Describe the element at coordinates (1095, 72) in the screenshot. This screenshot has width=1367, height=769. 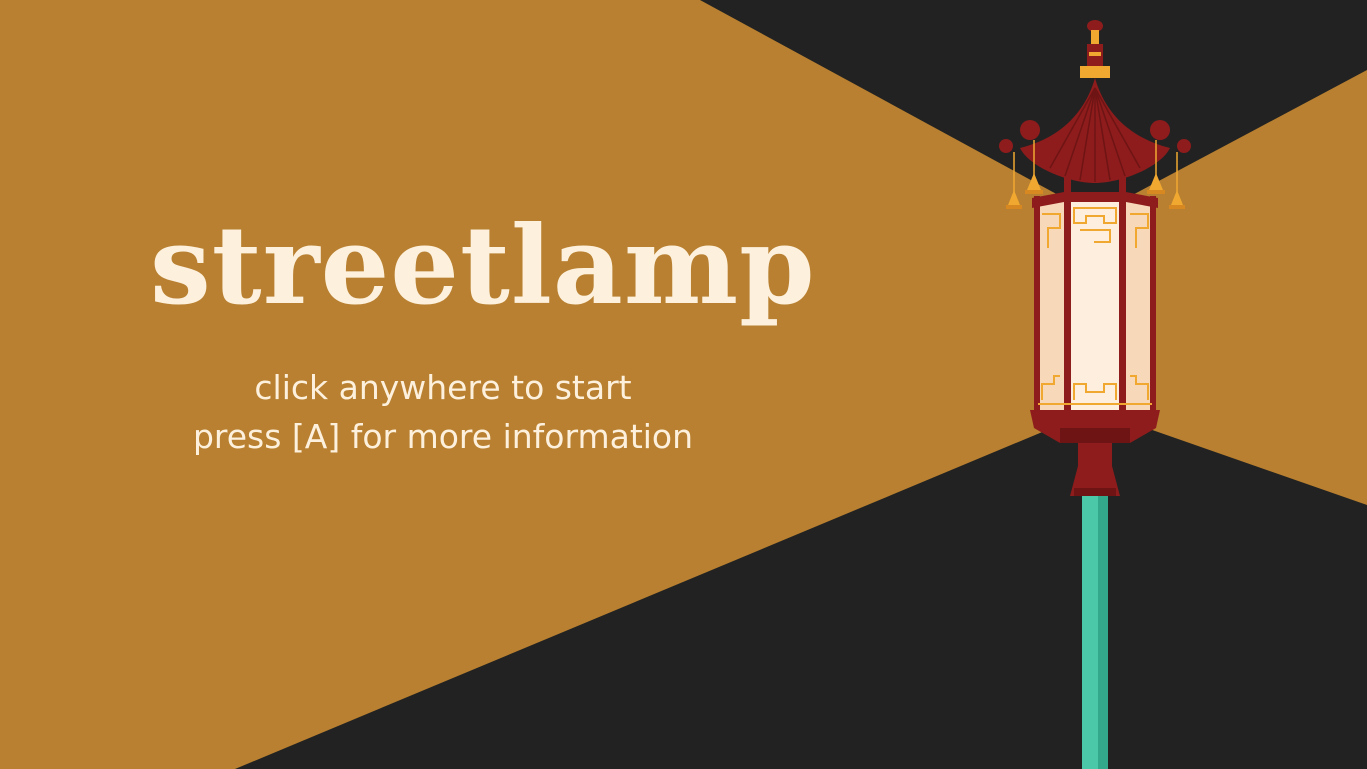
I see `lamp-finial-band` at that location.